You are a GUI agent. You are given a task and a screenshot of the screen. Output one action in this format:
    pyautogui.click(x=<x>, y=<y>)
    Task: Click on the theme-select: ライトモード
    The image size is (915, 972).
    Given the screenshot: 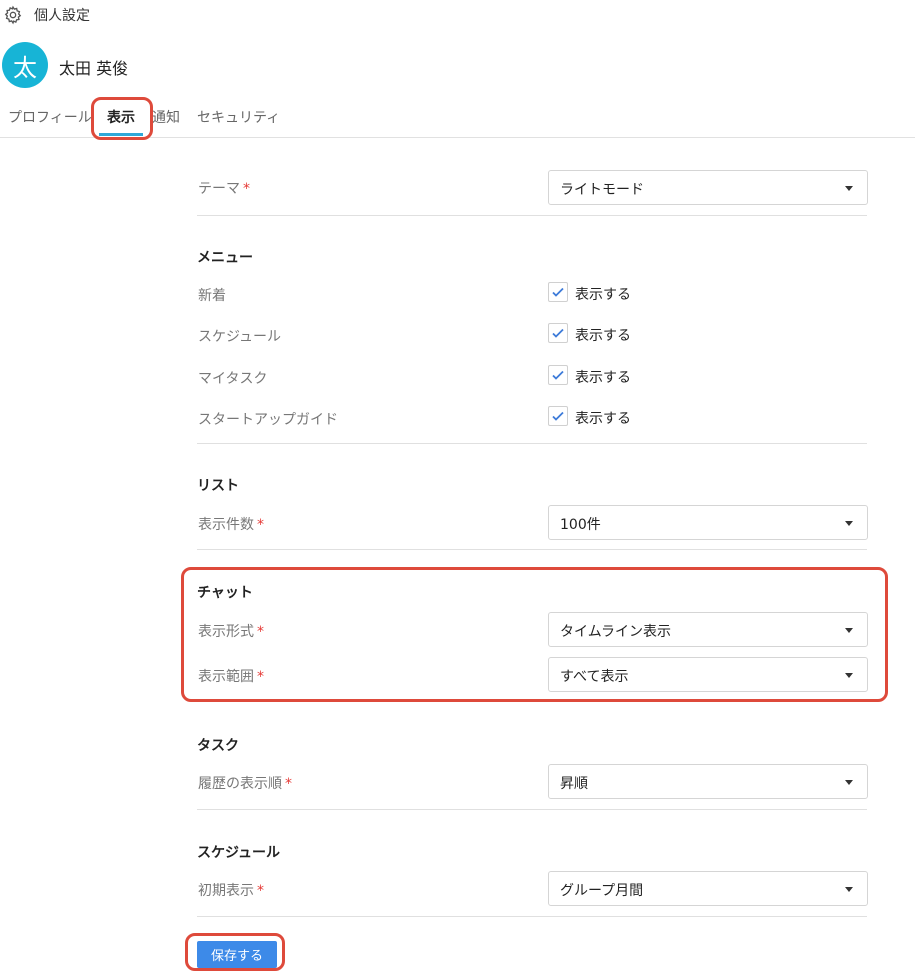 What is the action you would take?
    pyautogui.click(x=708, y=187)
    